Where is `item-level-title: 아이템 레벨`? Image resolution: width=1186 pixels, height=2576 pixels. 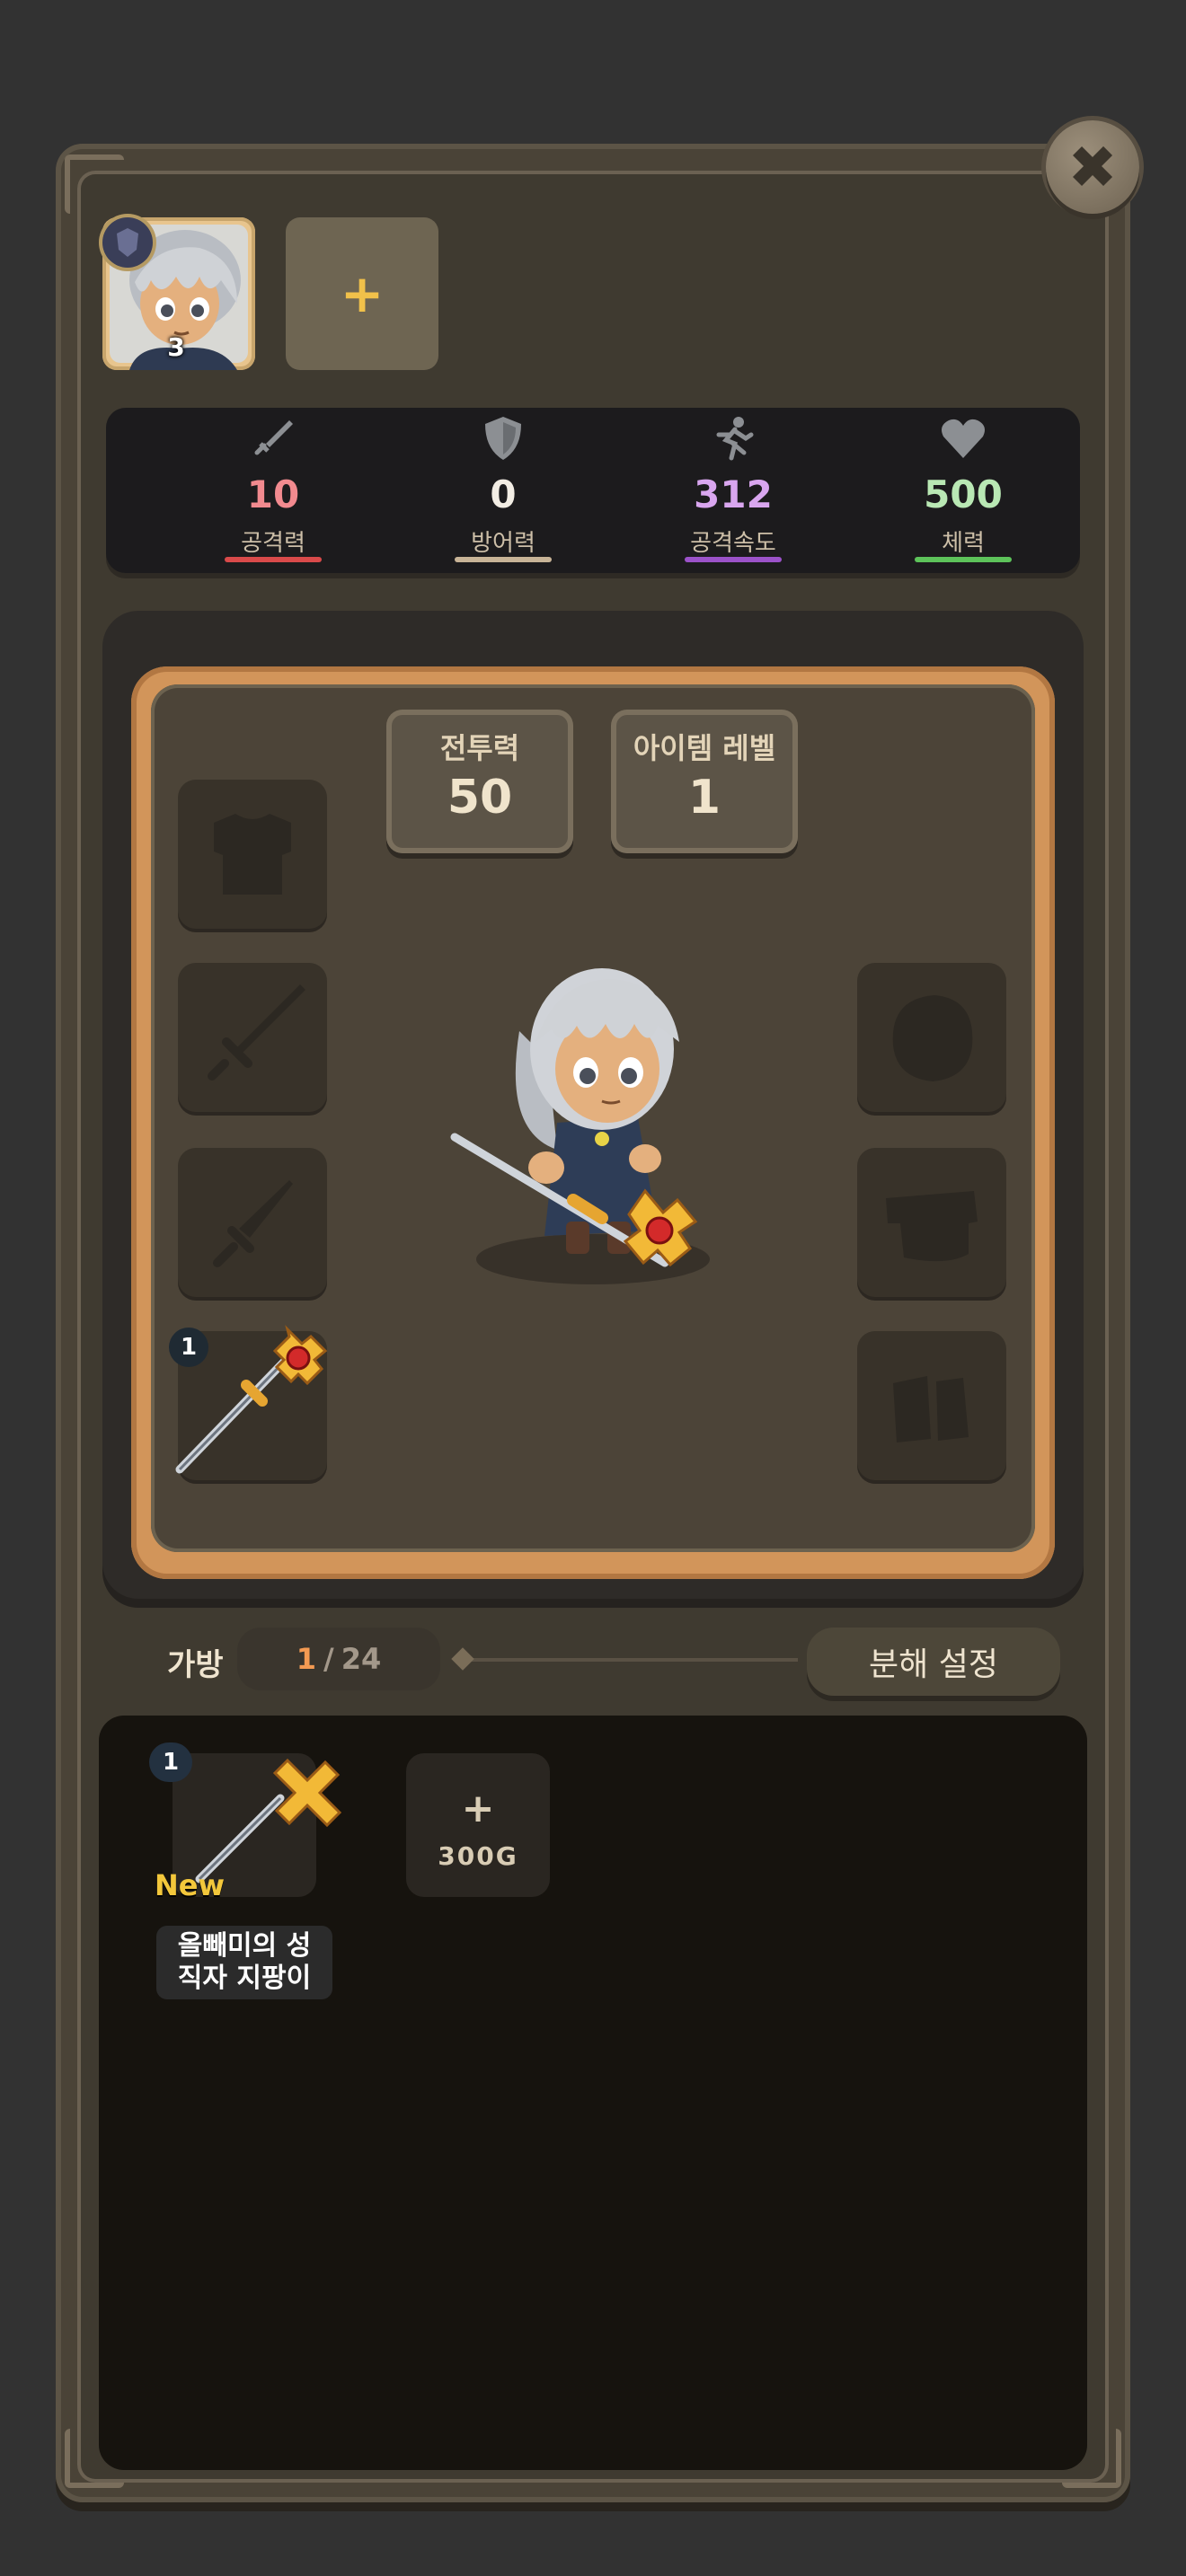
item-level-title: 아이템 레벨 is located at coordinates (704, 748).